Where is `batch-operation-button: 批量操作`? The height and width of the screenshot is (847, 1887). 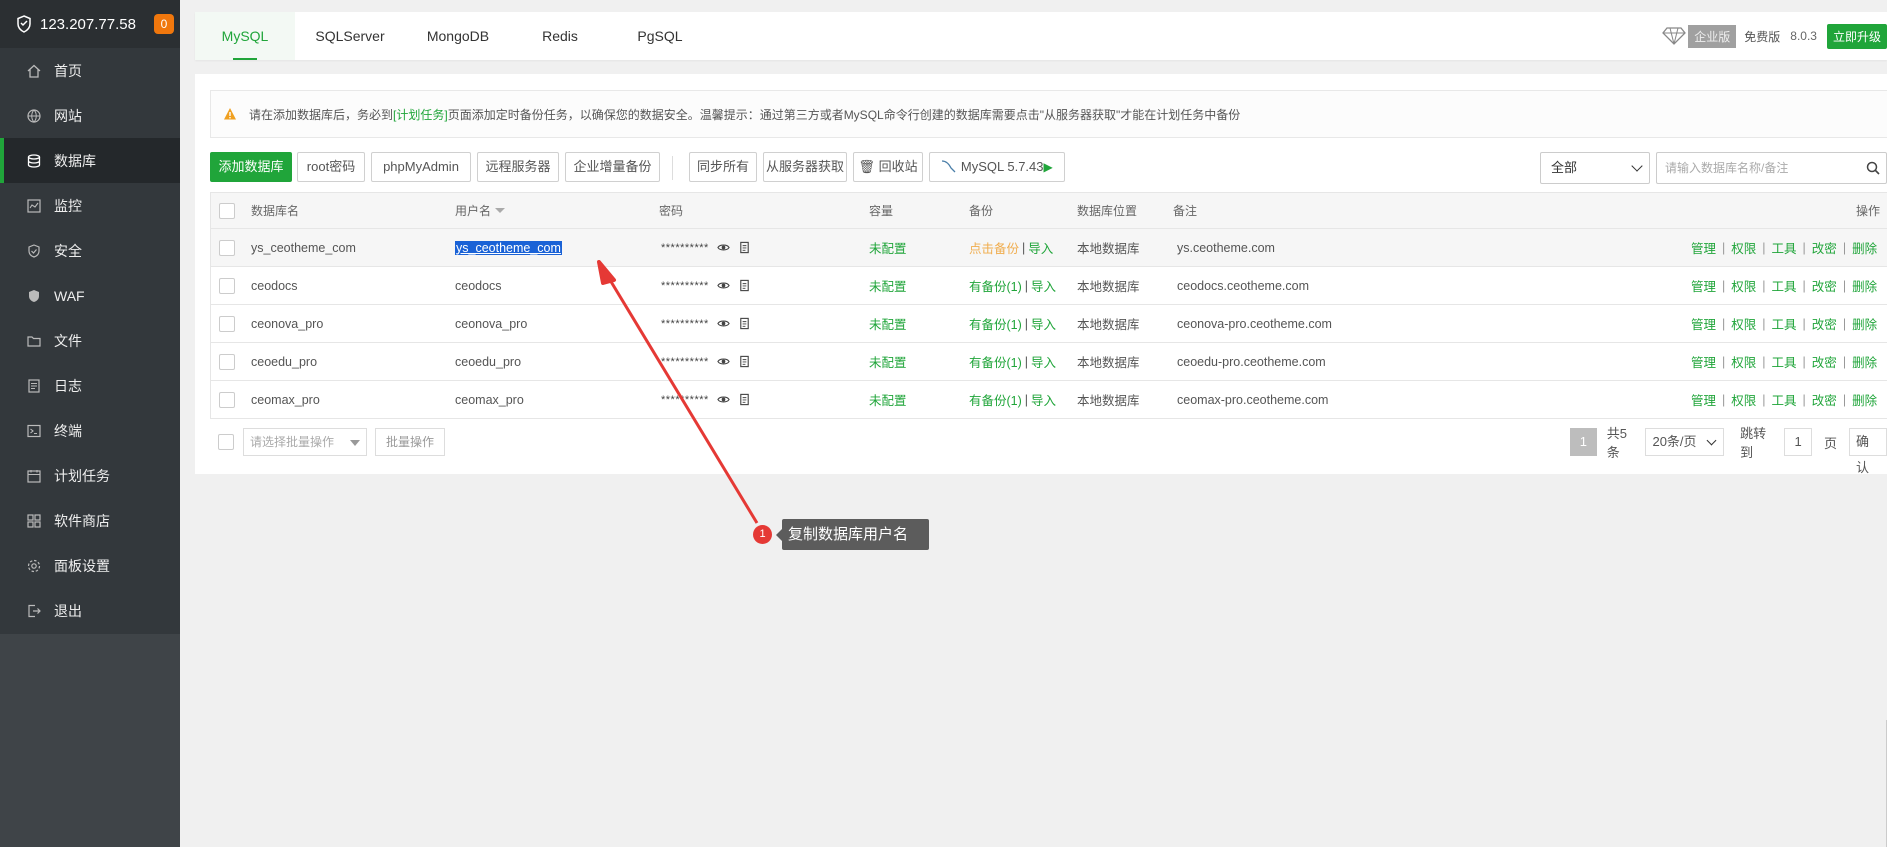 batch-operation-button: 批量操作 is located at coordinates (410, 442).